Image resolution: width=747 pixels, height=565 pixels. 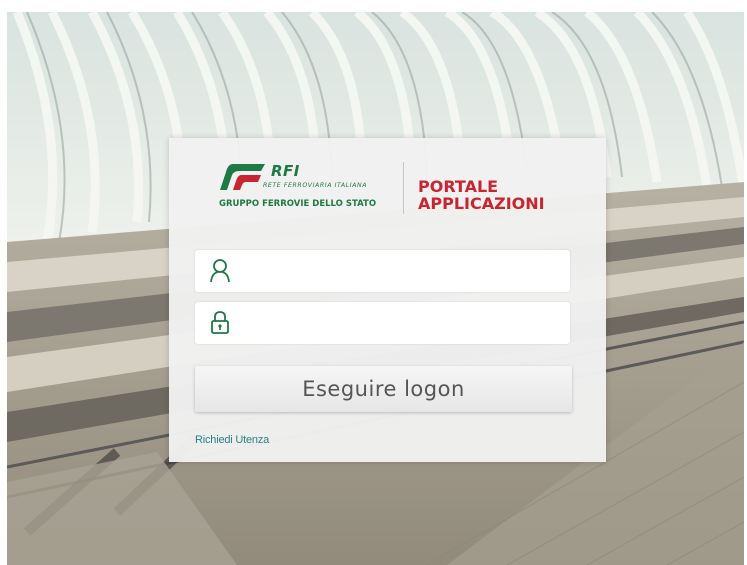 I want to click on portal-title-line1: PORTALE, so click(x=458, y=186).